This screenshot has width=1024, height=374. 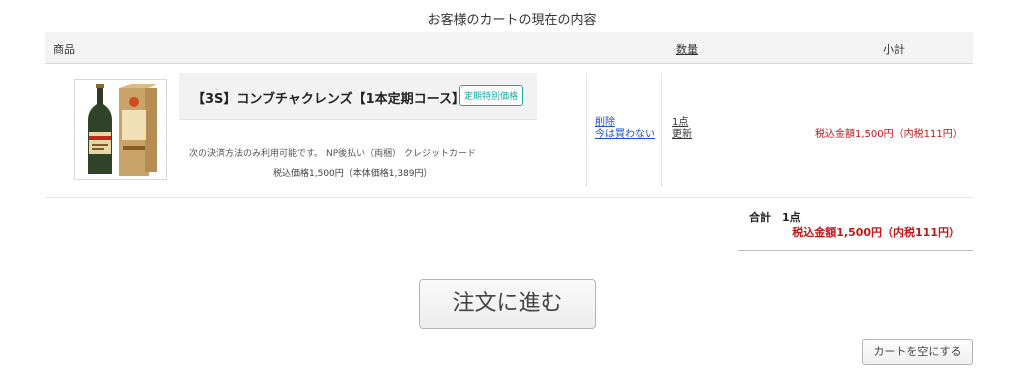 I want to click on header-quantity: 数量, so click(x=687, y=49).